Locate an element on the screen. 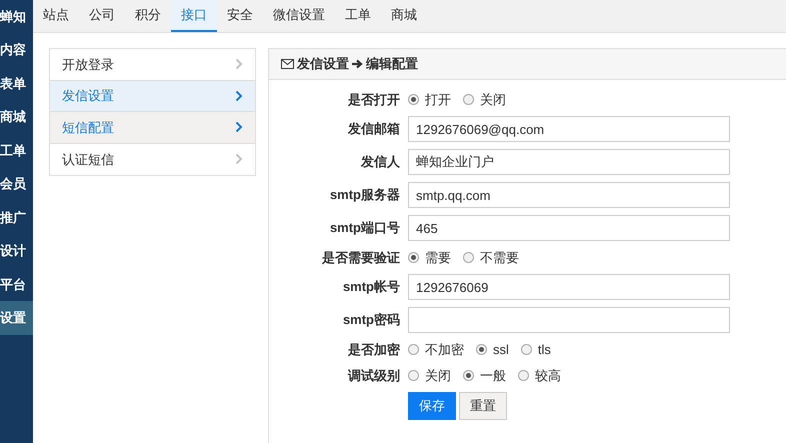 This screenshot has width=786, height=443. menu-item-label: 短信配置 is located at coordinates (88, 127).